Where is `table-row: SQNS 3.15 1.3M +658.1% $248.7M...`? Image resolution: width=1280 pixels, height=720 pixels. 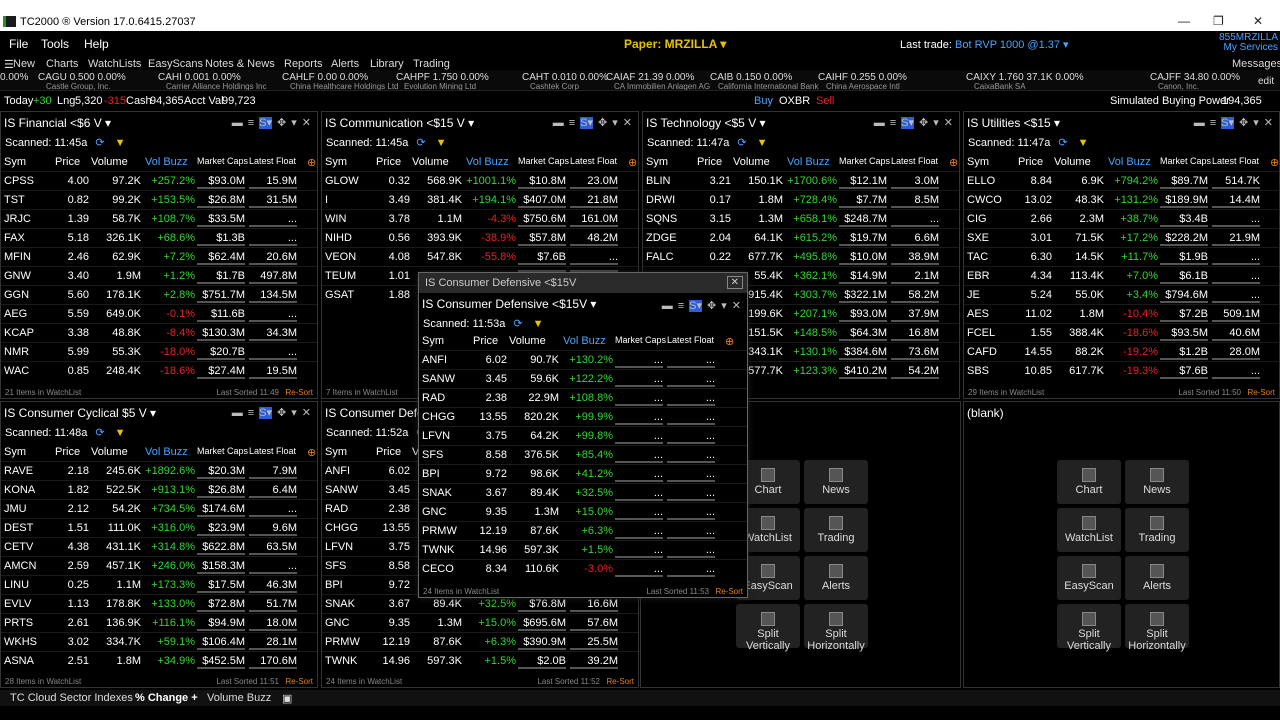 table-row: SQNS 3.15 1.3M +658.1% $248.7M... is located at coordinates (801, 218).